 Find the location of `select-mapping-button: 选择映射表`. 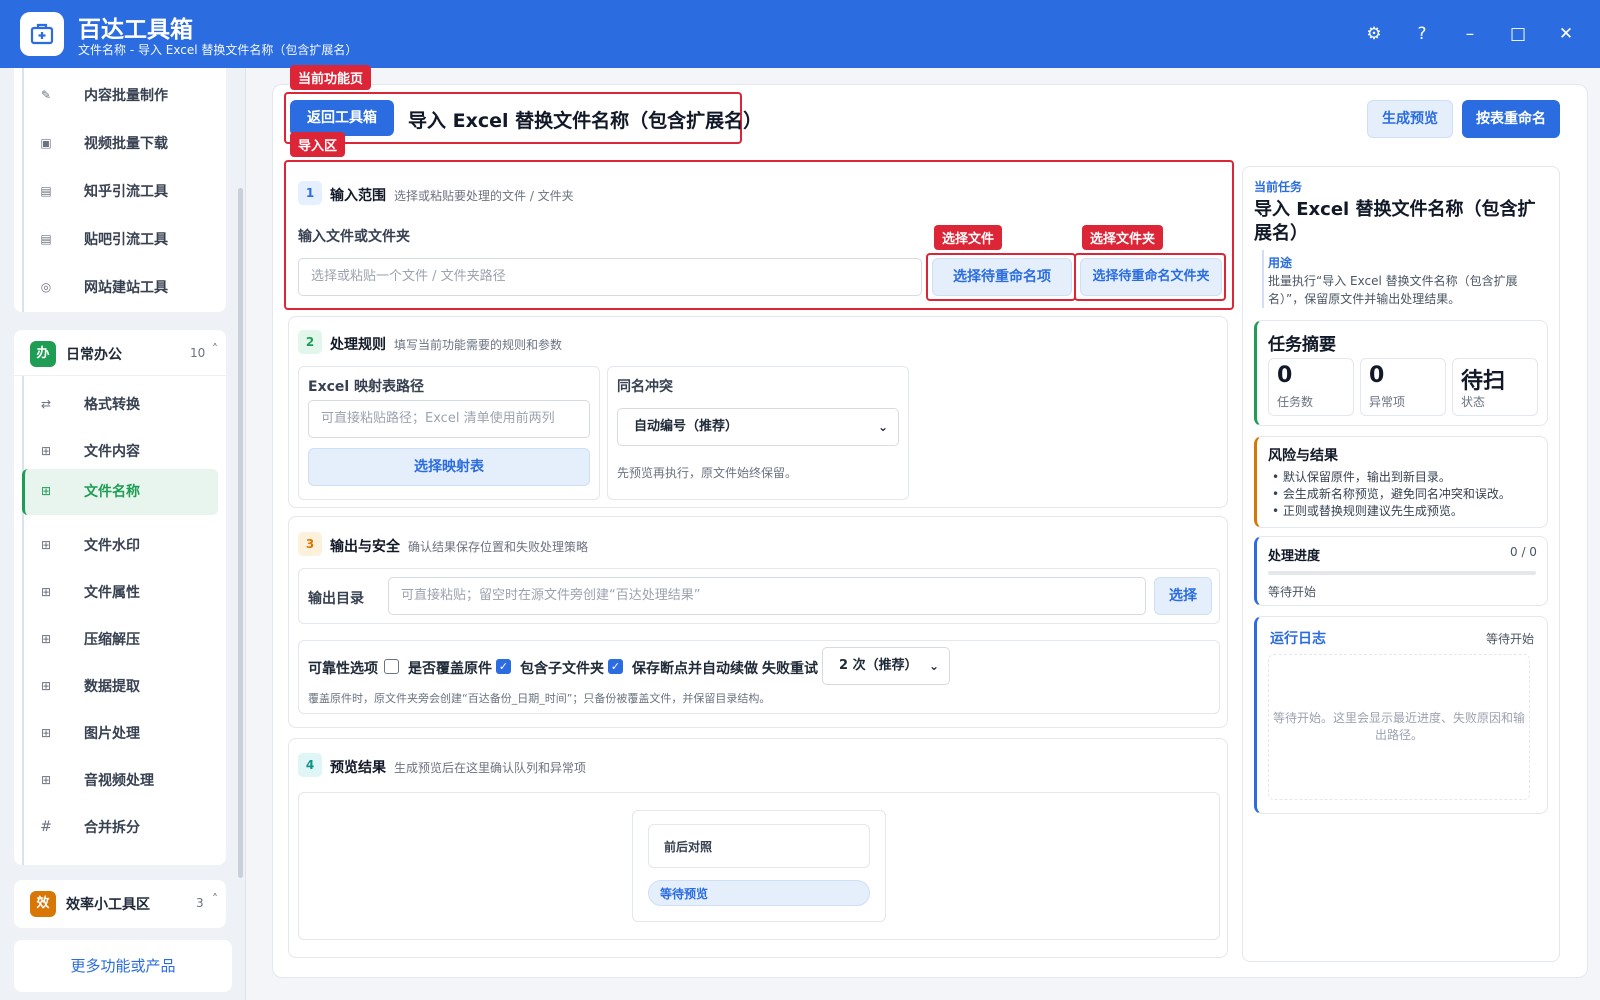

select-mapping-button: 选择映射表 is located at coordinates (449, 467).